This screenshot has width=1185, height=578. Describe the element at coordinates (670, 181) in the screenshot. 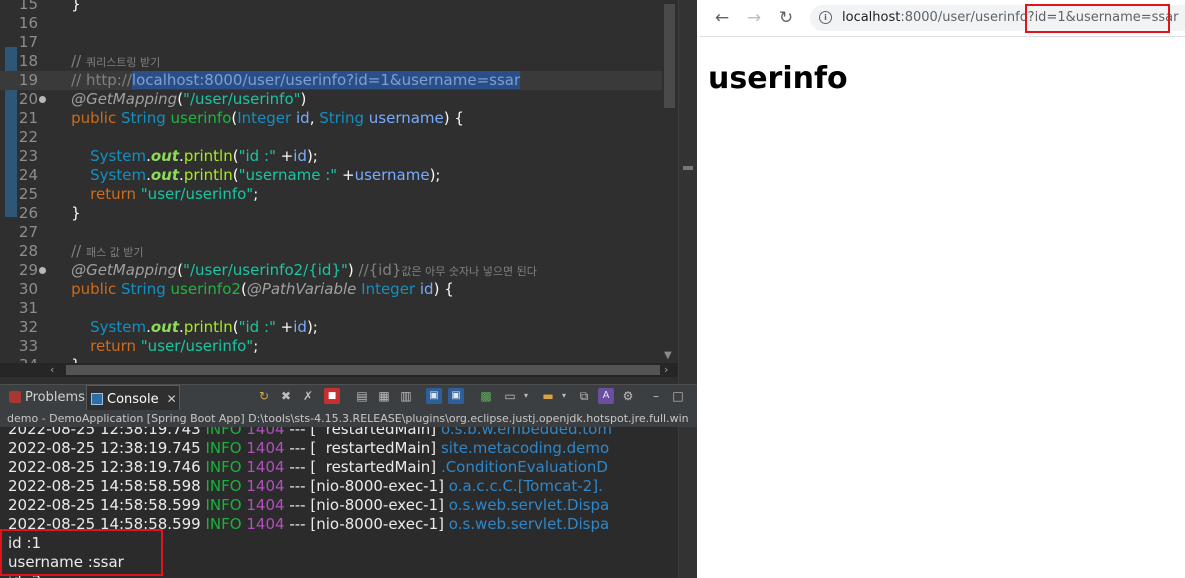

I see `editor-vertical-scrollbar: ▼` at that location.